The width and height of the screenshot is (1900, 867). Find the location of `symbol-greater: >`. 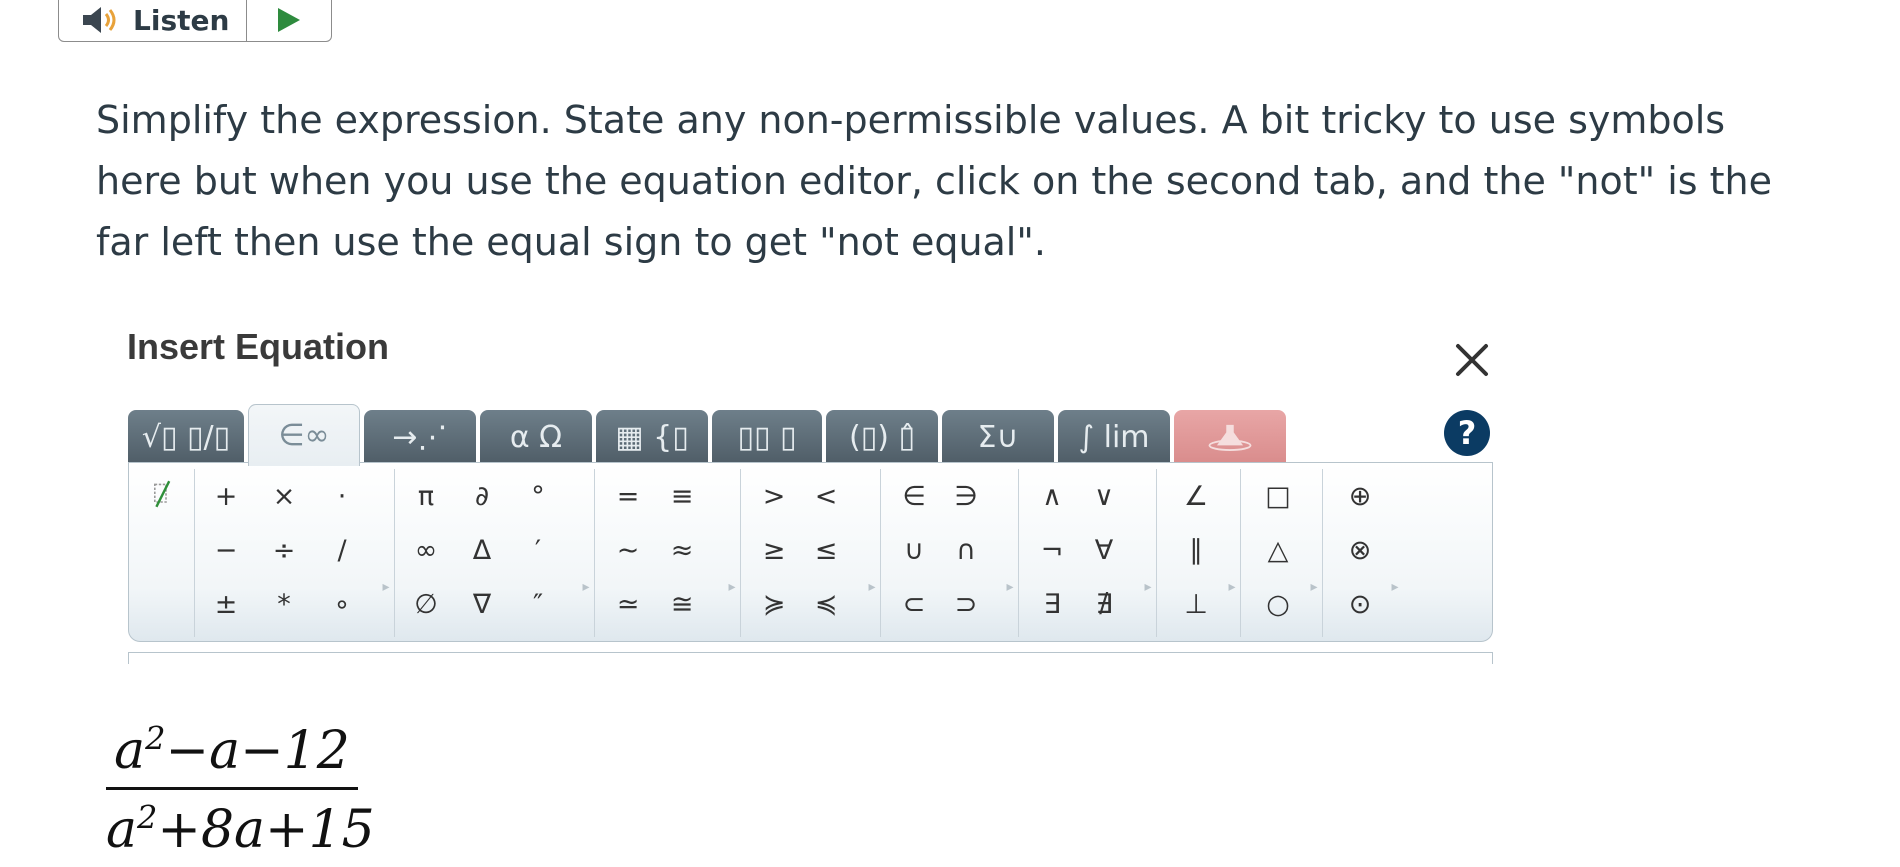

symbol-greater: > is located at coordinates (774, 496).